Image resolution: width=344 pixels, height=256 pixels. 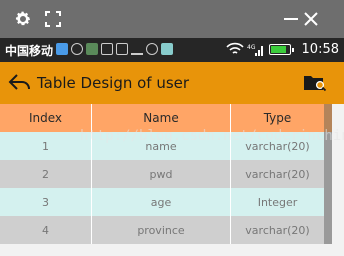 What do you see at coordinates (328, 118) in the screenshot?
I see `scrollbar-header-segment` at bounding box center [328, 118].